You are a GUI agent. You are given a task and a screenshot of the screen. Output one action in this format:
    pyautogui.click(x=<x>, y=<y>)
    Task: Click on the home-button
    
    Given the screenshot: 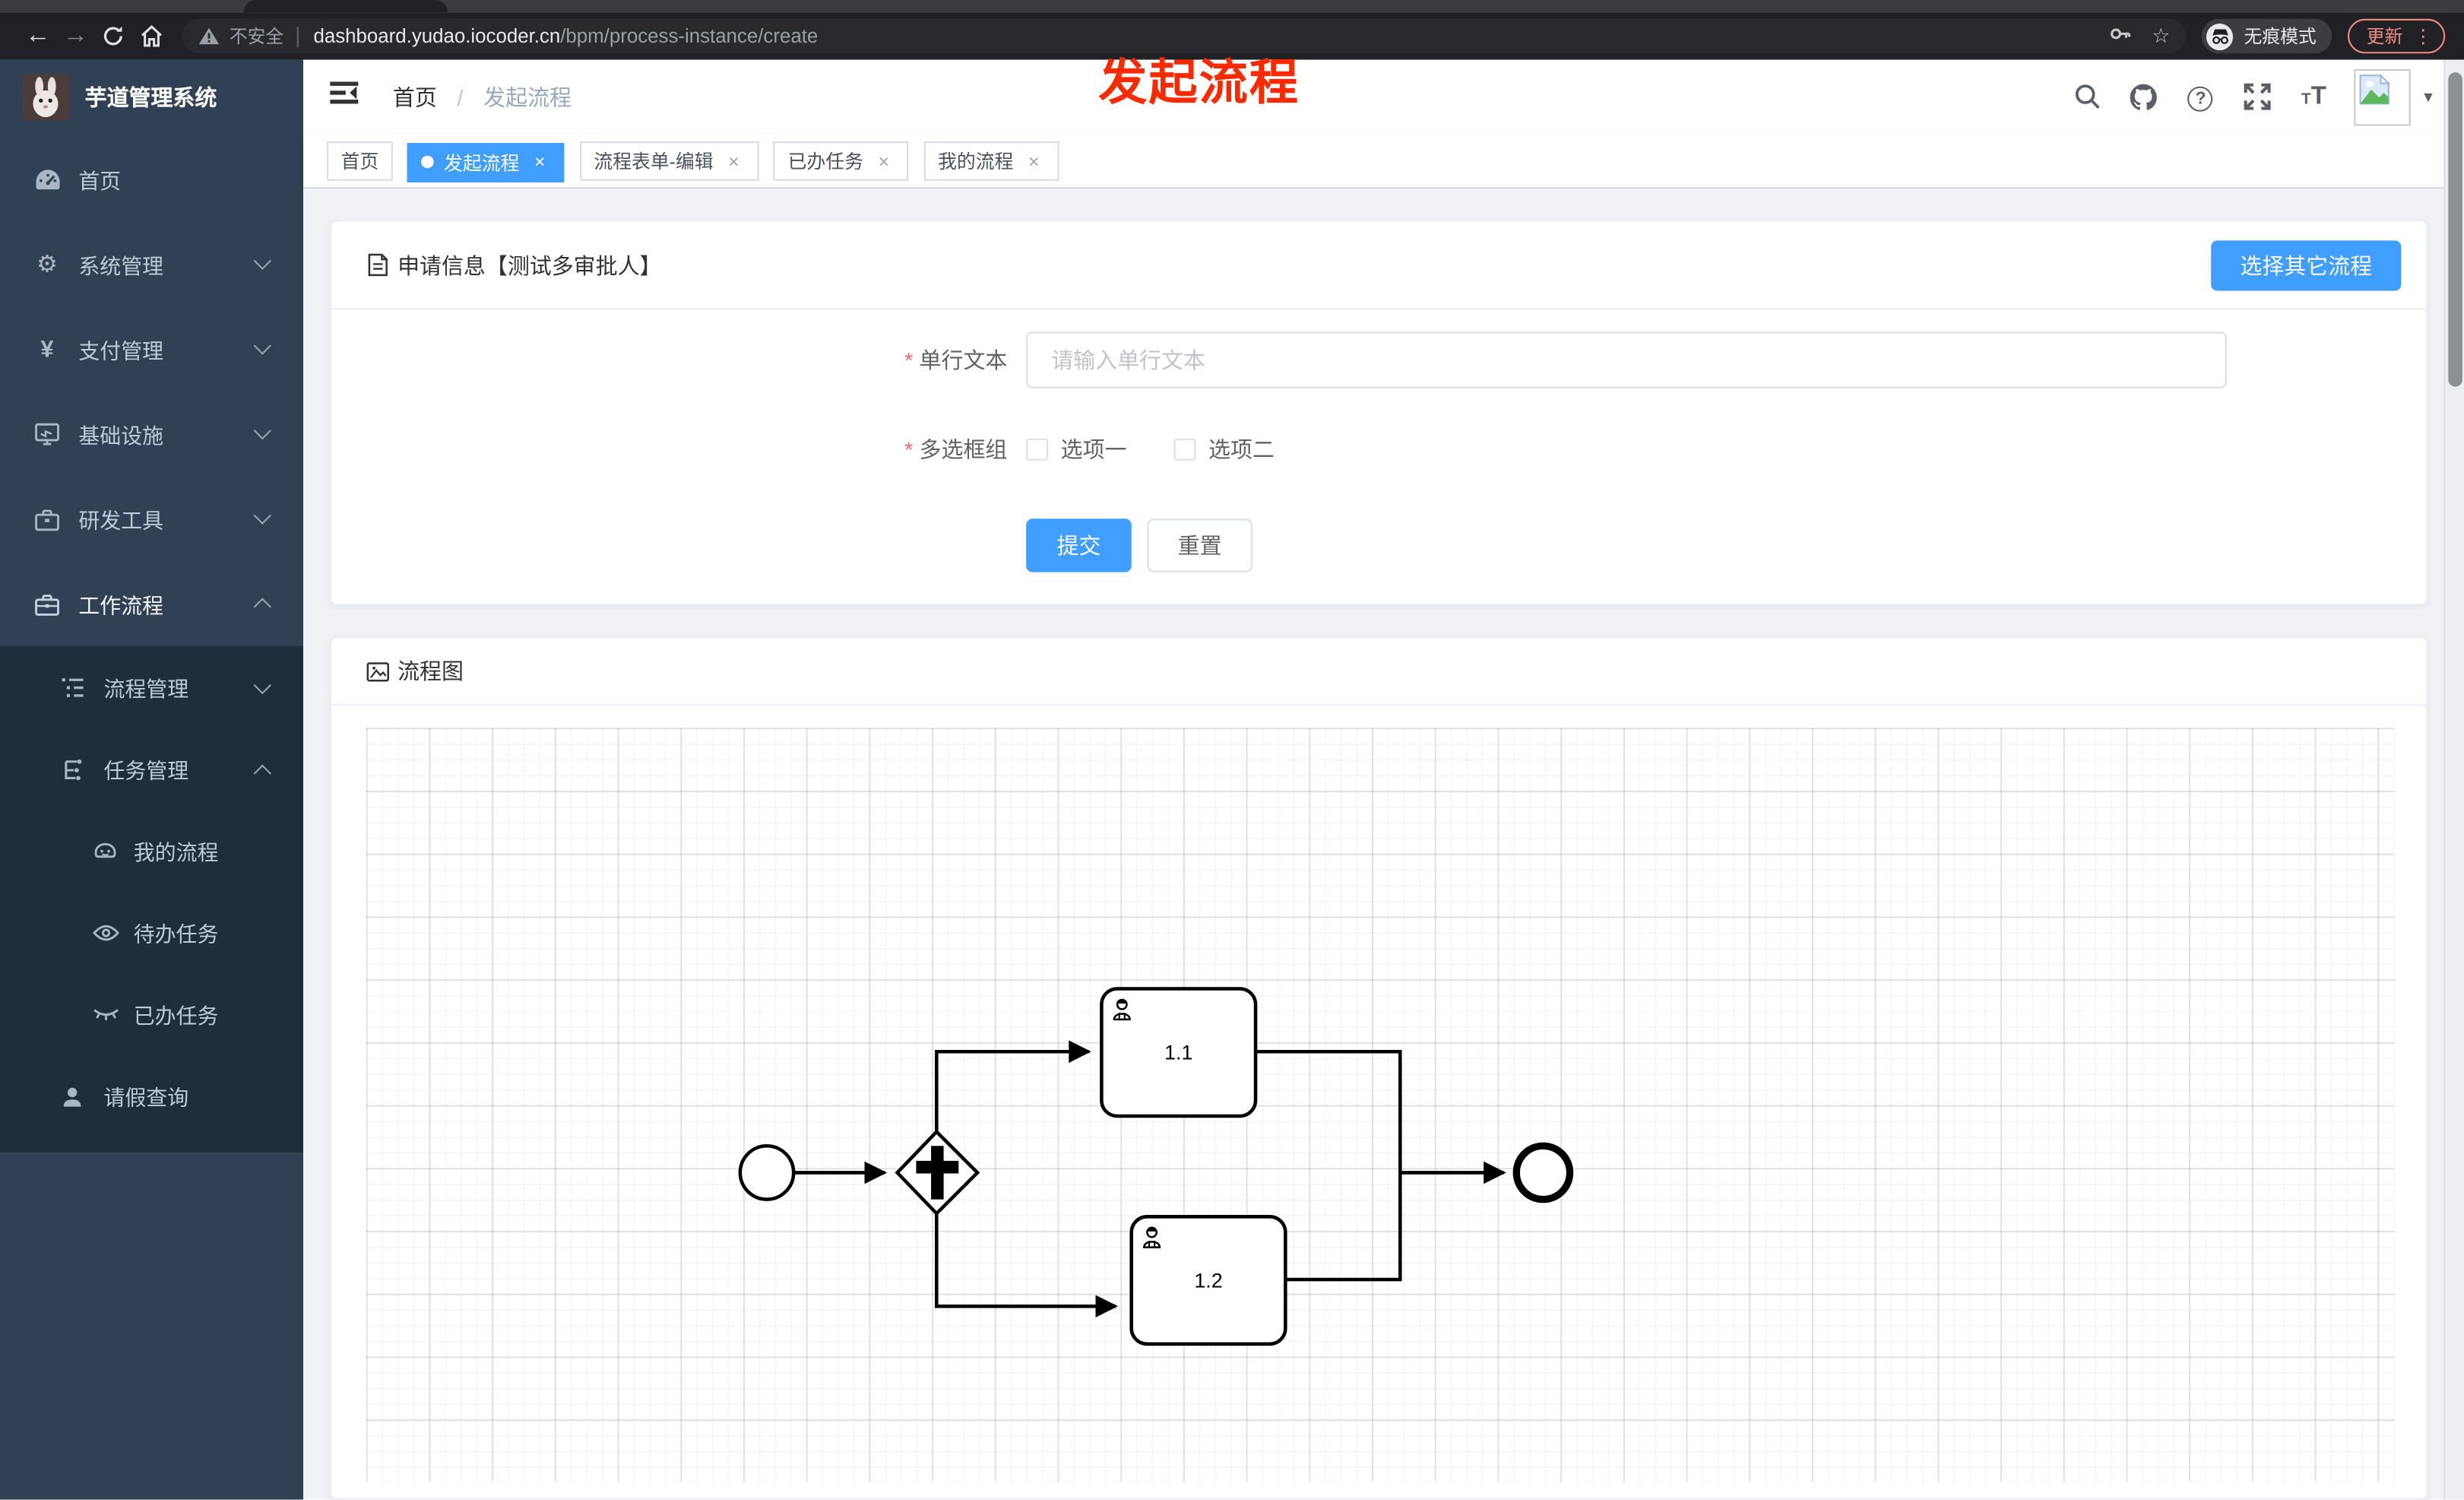 What is the action you would take?
    pyautogui.click(x=151, y=36)
    